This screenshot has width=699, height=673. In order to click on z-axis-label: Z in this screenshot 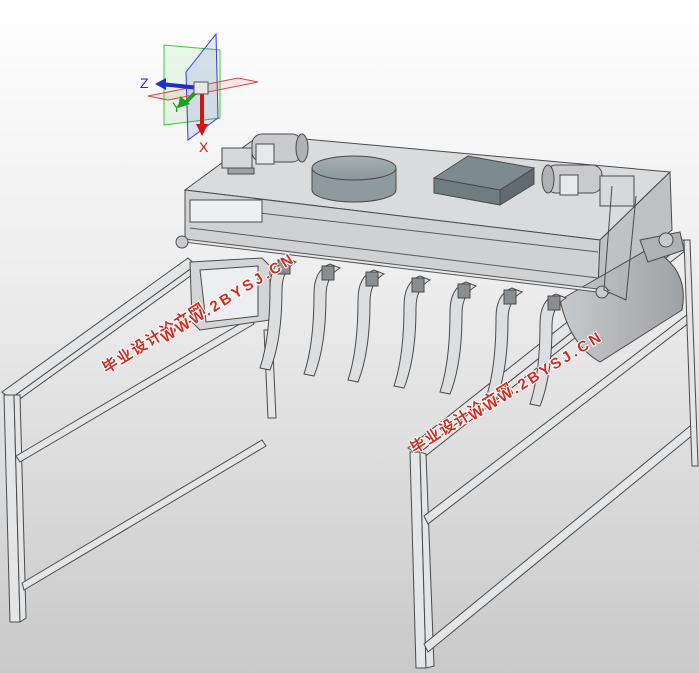, I will do `click(144, 83)`.